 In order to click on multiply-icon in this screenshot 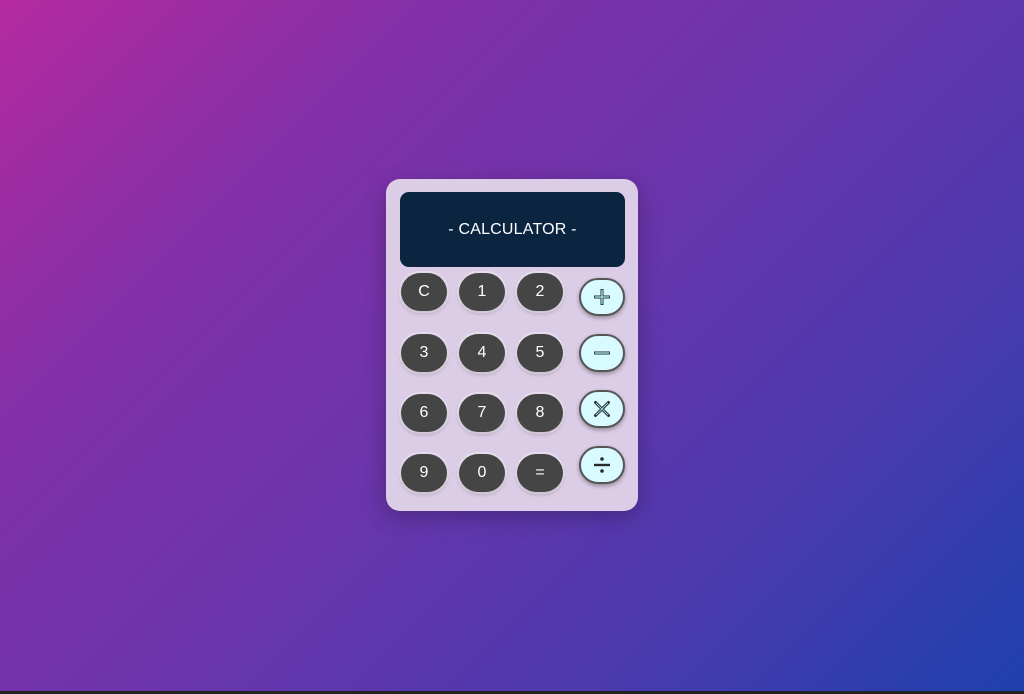, I will do `click(602, 409)`.